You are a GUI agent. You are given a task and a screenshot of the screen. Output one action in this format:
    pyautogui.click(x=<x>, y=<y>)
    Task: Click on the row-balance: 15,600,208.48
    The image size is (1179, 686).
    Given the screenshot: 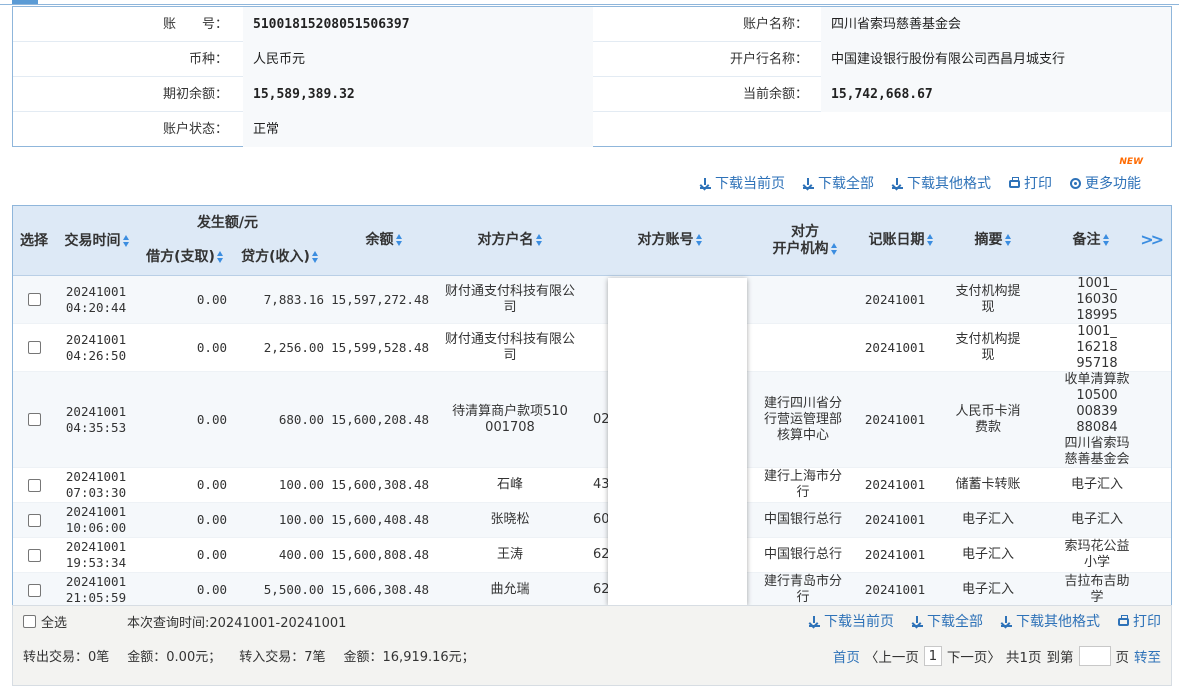 What is the action you would take?
    pyautogui.click(x=380, y=419)
    